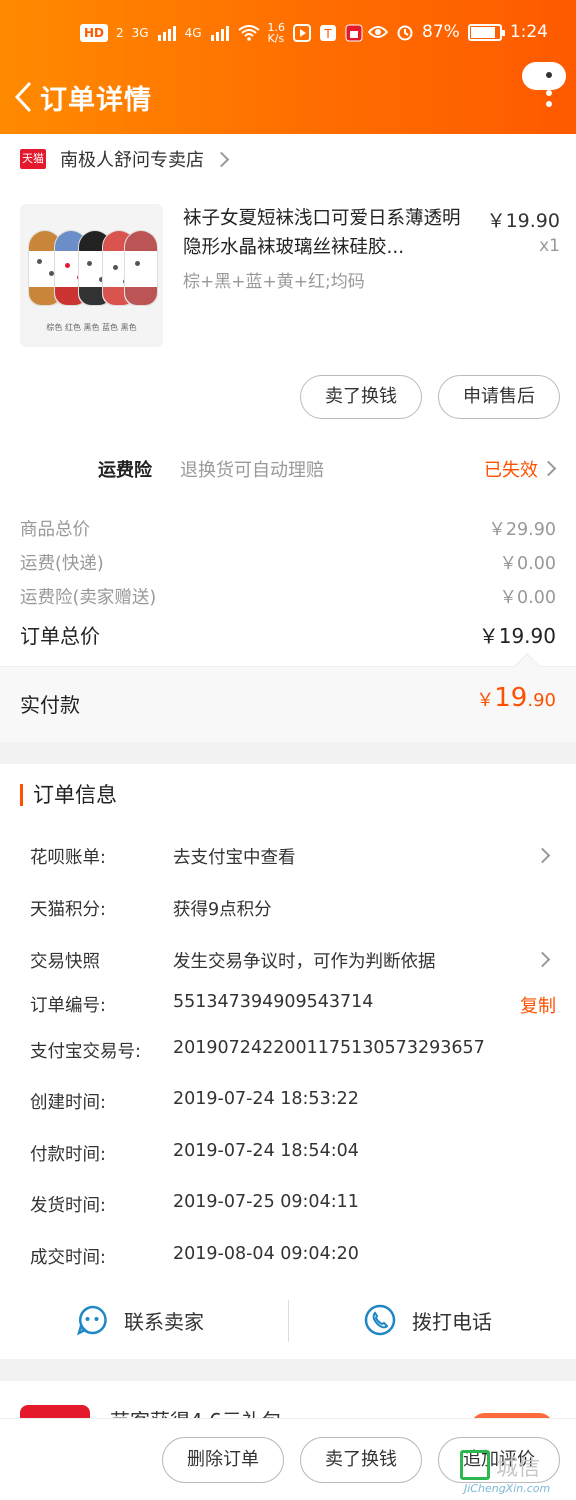 Image resolution: width=576 pixels, height=1500 pixels. Describe the element at coordinates (85, 1052) in the screenshot. I see `info-key: 支付宝交易号:` at that location.